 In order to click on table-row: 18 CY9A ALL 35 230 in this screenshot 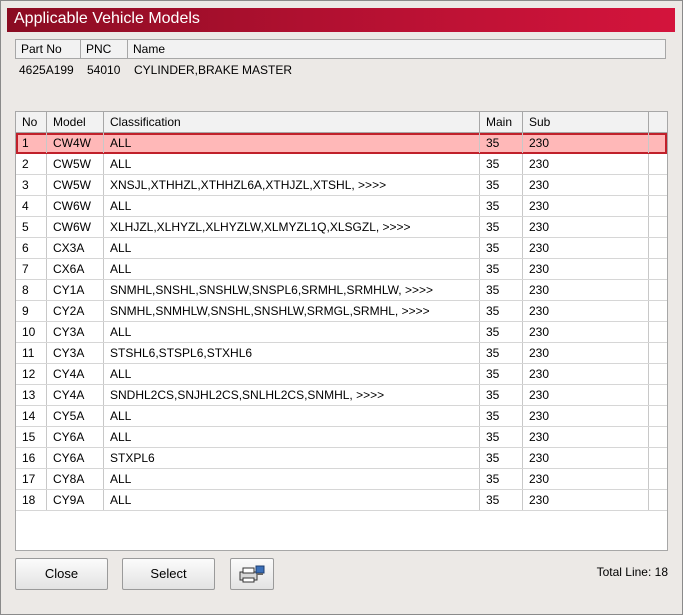, I will do `click(341, 500)`.